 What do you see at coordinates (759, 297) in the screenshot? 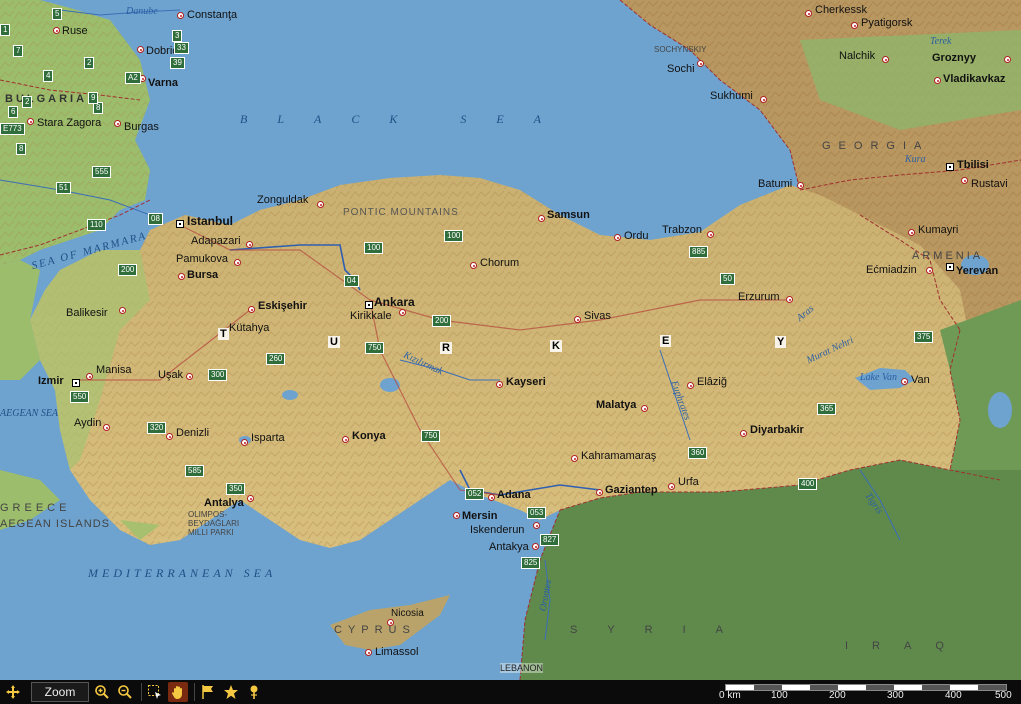
I see `city-label-erzurum: Erzurum` at bounding box center [759, 297].